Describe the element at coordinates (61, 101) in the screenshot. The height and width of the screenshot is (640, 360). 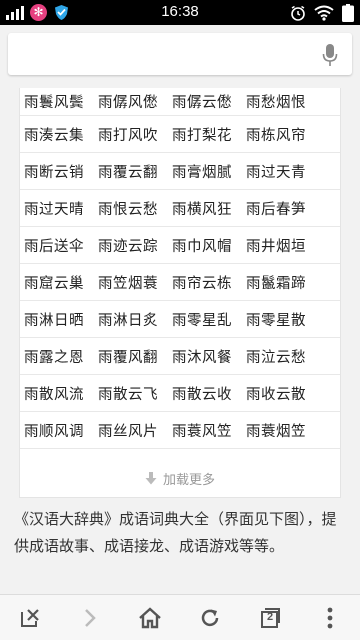
I see `idiom-link: 雨鬟风鬓` at that location.